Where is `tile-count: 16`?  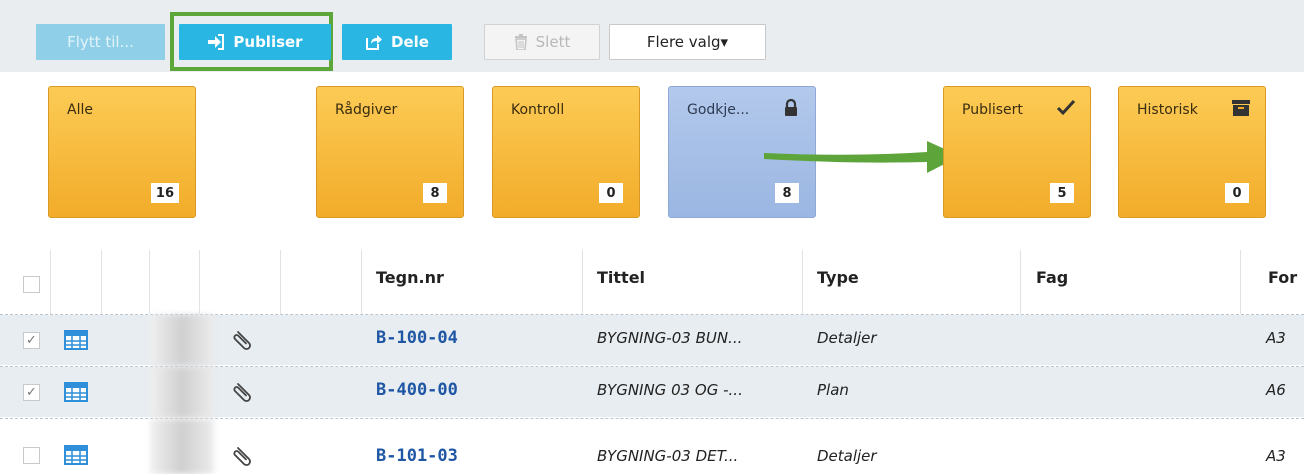 tile-count: 16 is located at coordinates (164, 193).